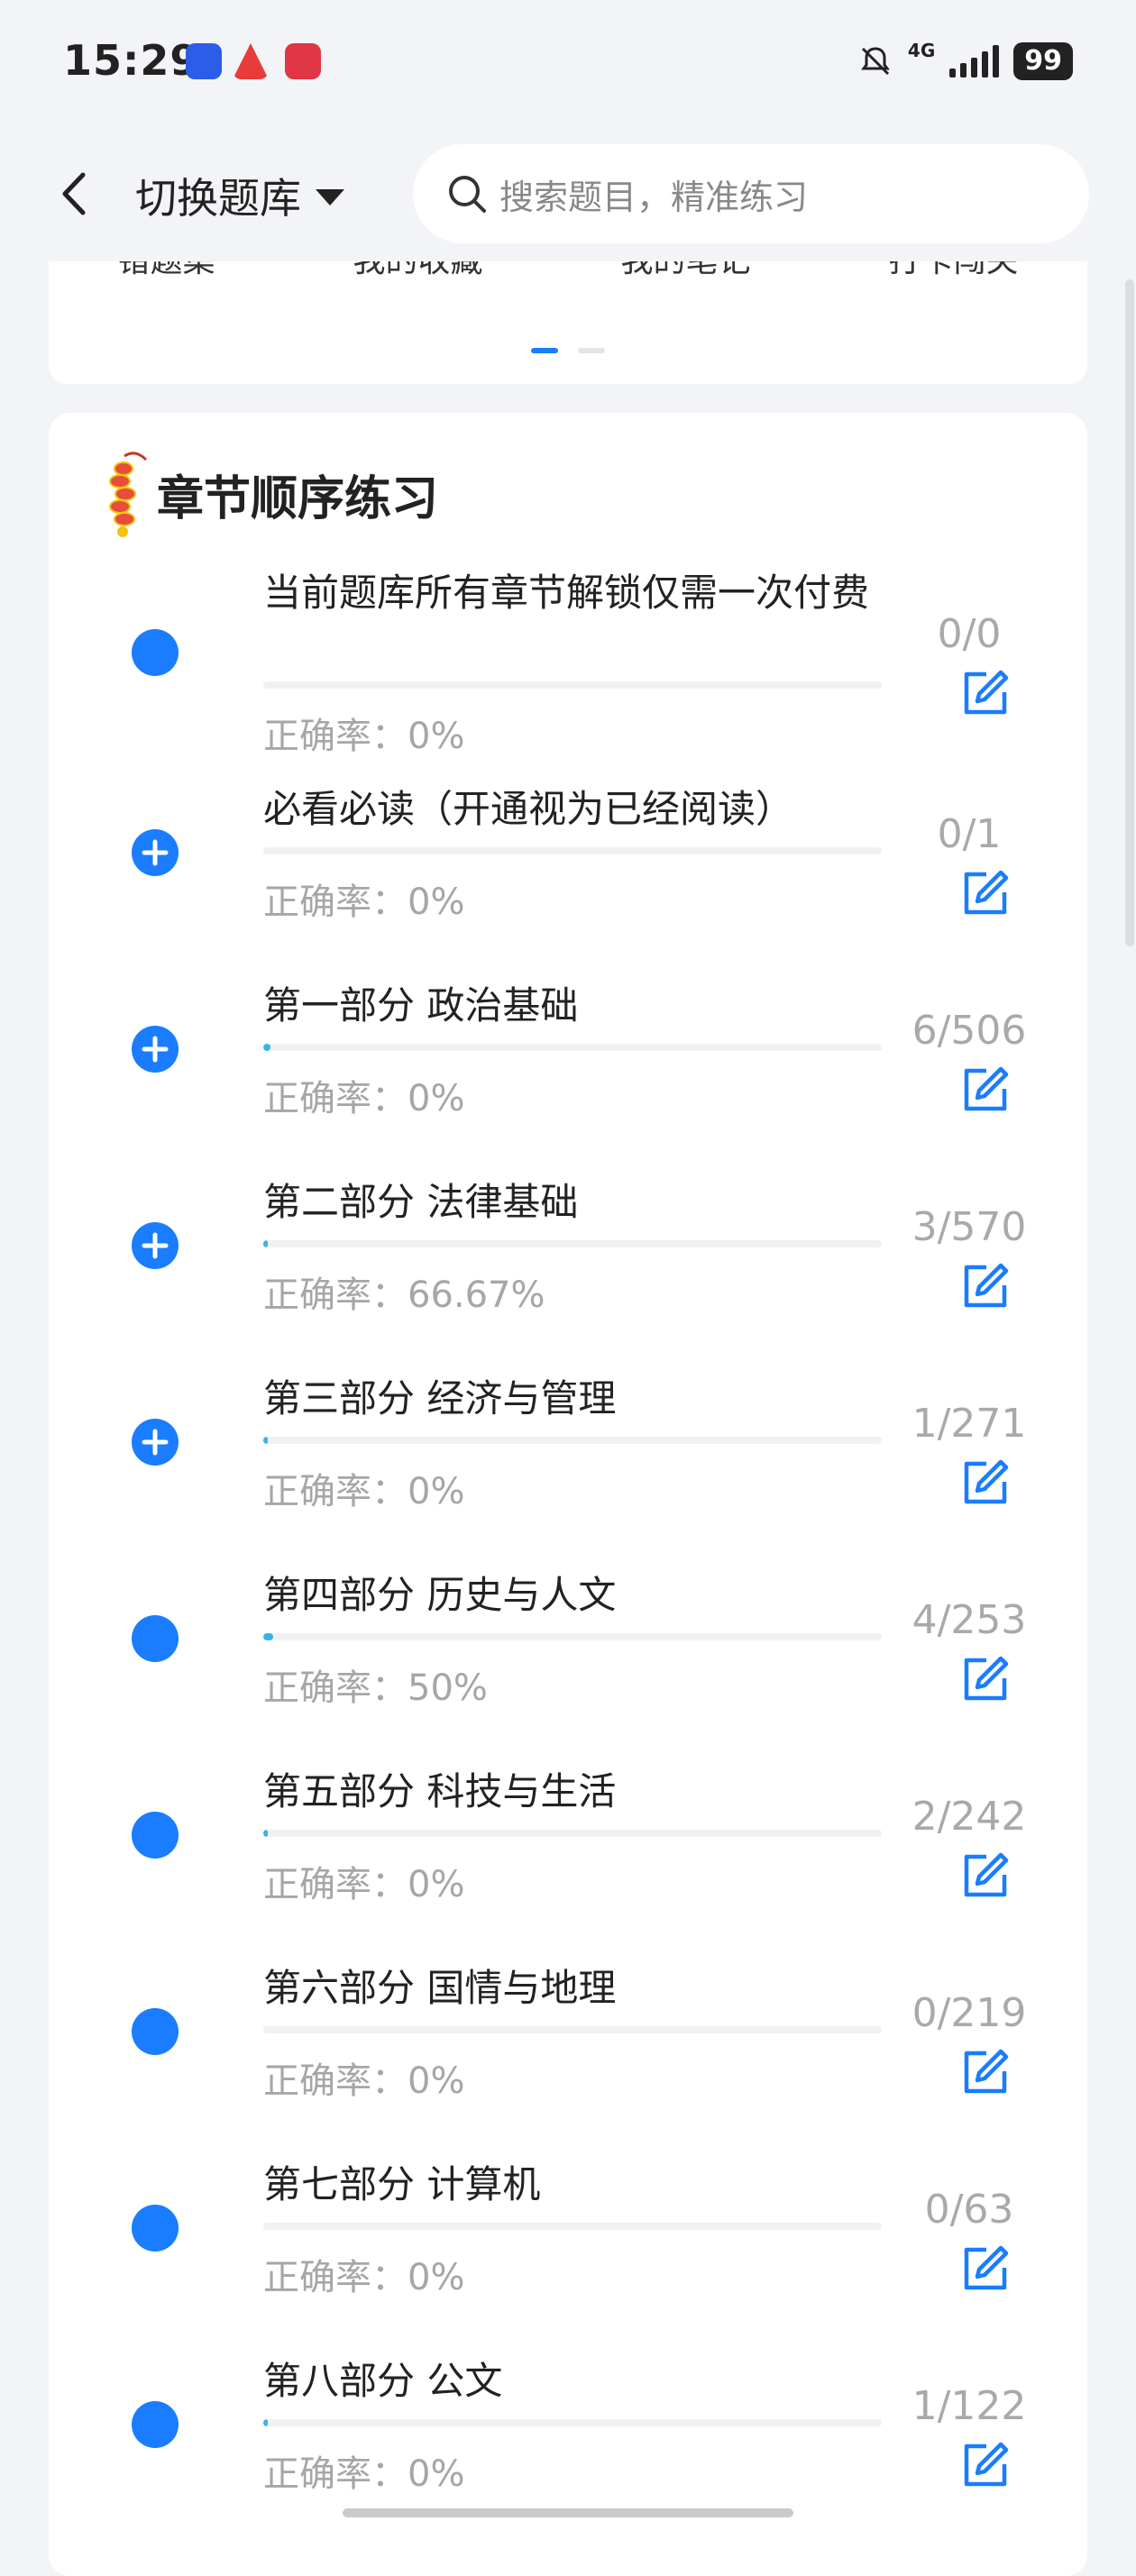 Image resolution: width=1136 pixels, height=2576 pixels. What do you see at coordinates (239, 195) in the screenshot?
I see `switch-bank-button: 切换题库` at bounding box center [239, 195].